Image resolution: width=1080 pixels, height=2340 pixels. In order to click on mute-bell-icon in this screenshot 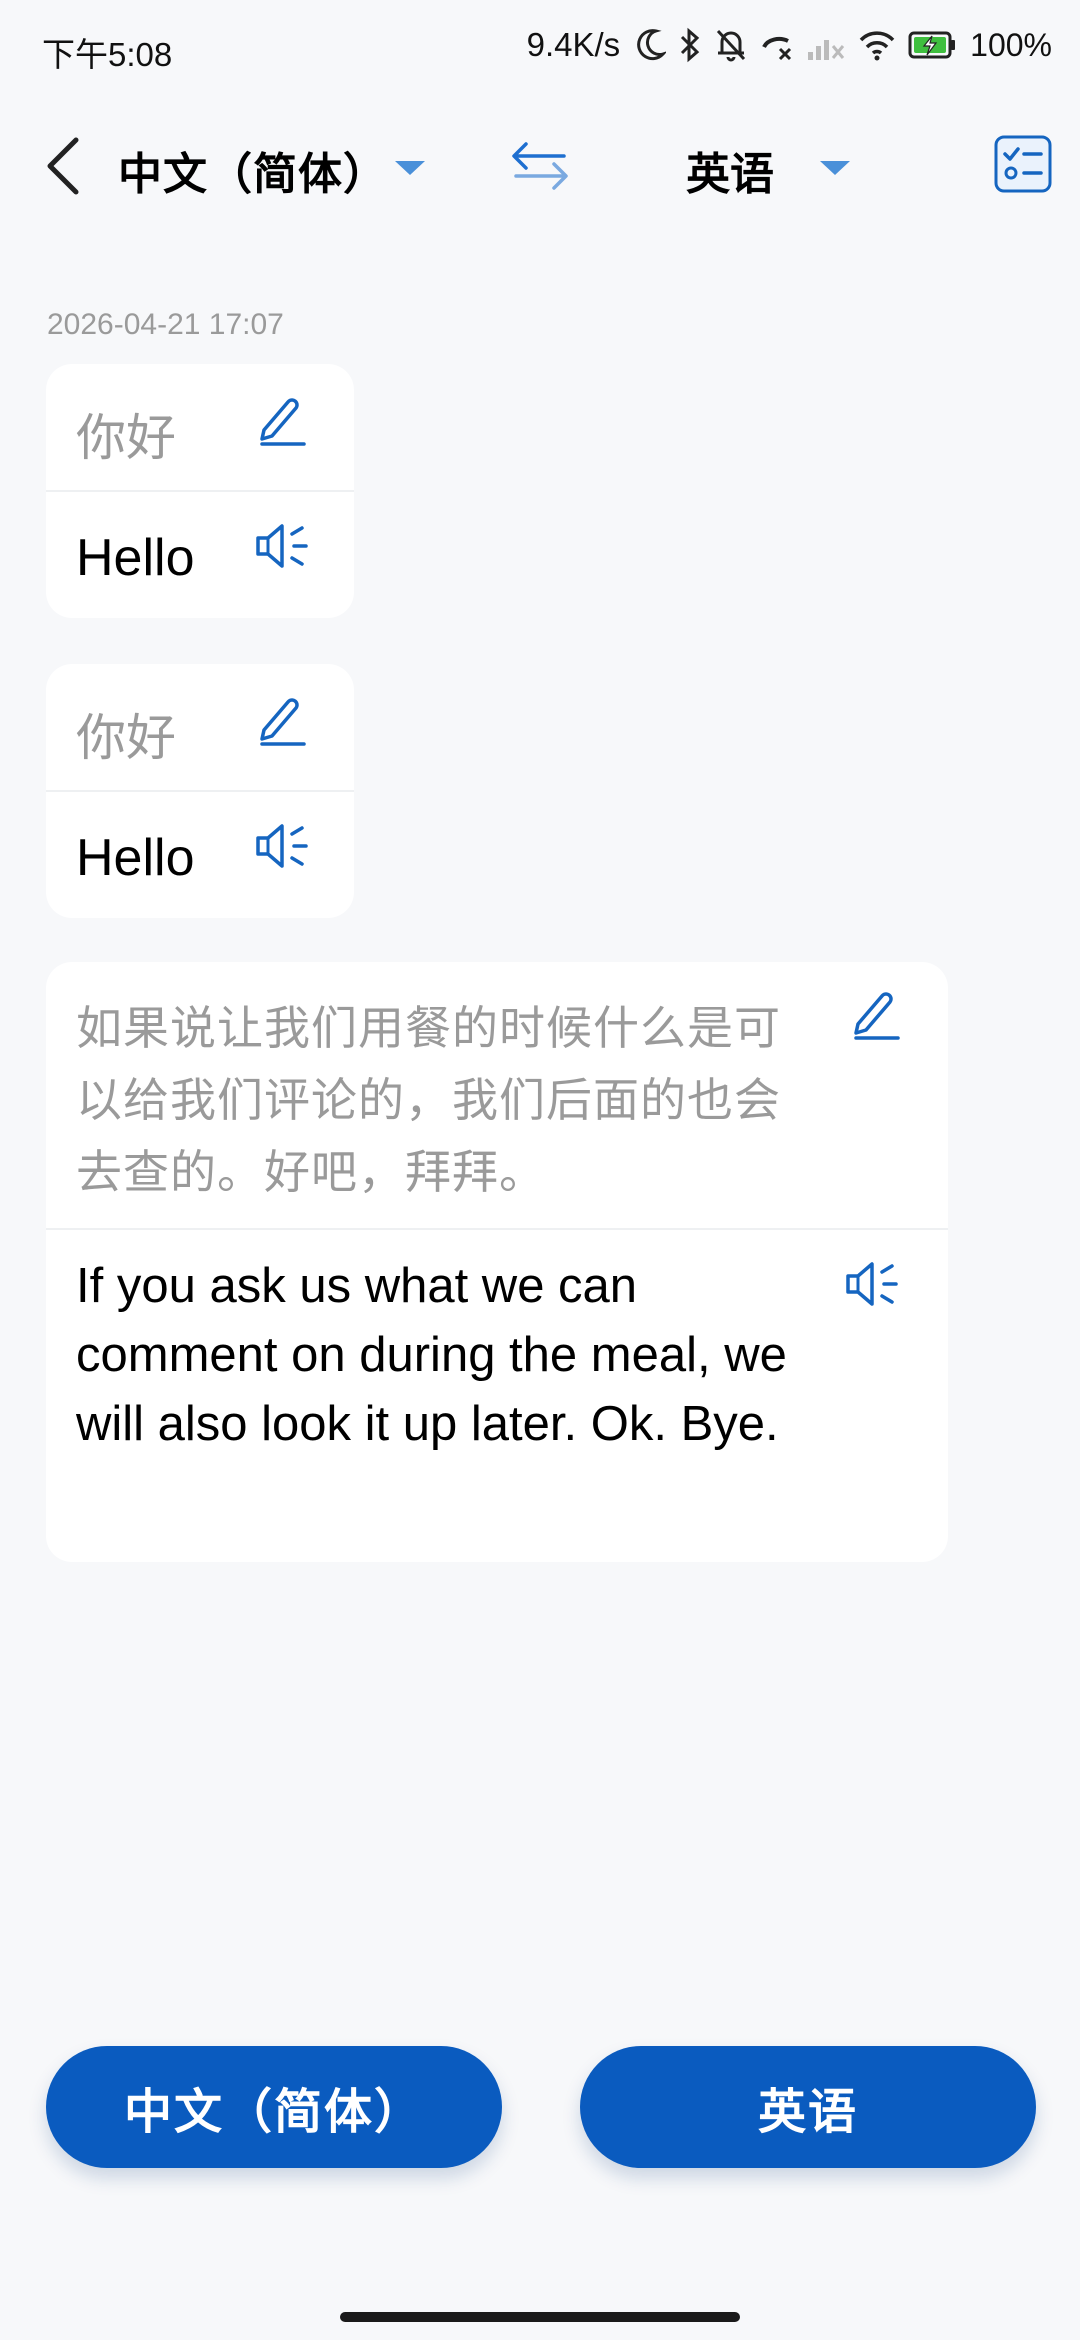, I will do `click(731, 45)`.